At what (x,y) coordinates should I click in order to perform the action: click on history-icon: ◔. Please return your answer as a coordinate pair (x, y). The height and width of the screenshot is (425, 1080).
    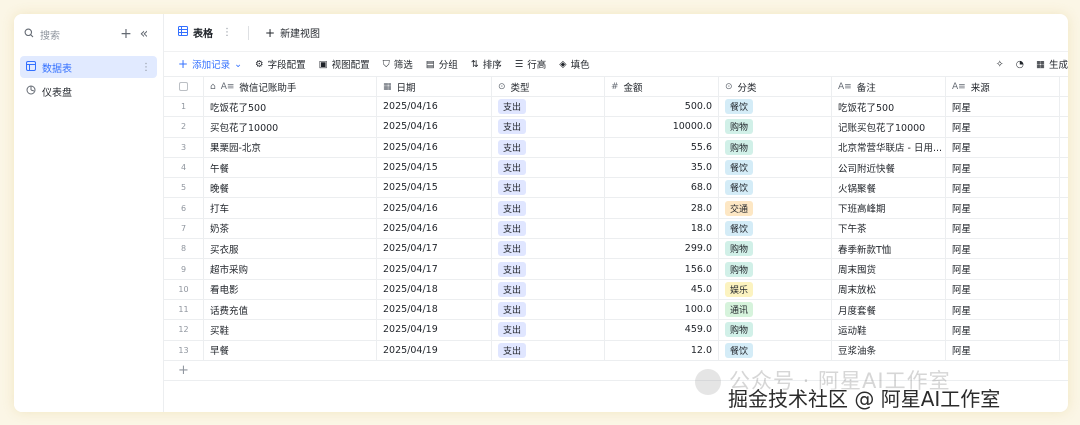
    Looking at the image, I should click on (1020, 64).